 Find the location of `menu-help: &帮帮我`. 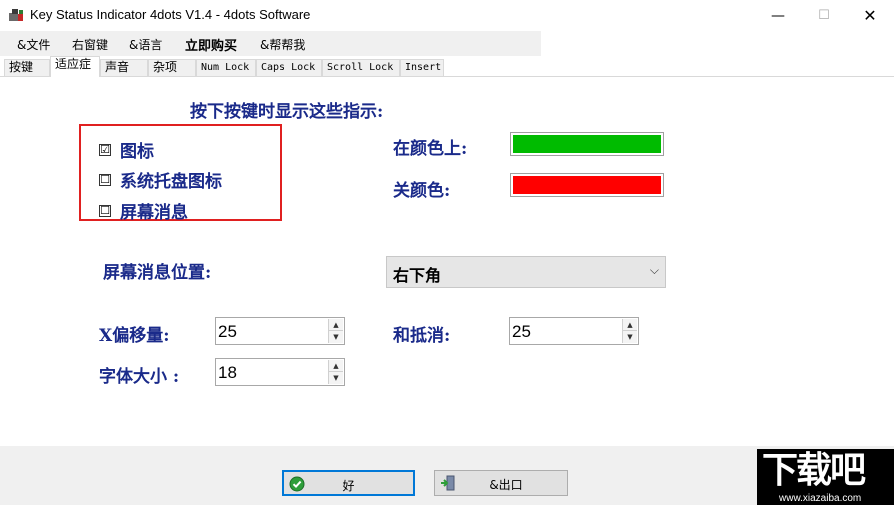

menu-help: &帮帮我 is located at coordinates (282, 44).